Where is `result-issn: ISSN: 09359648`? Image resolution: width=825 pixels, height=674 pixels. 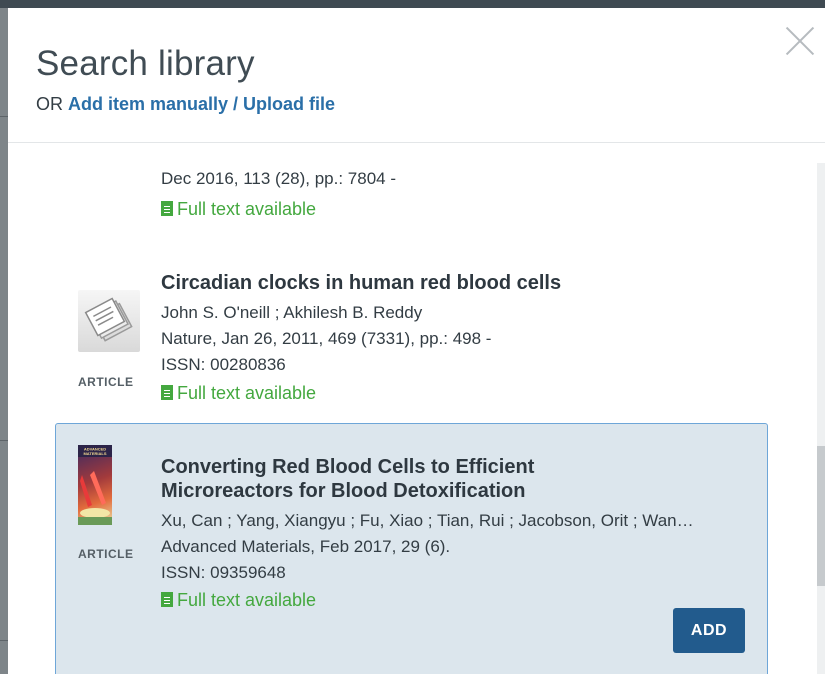
result-issn: ISSN: 09359648 is located at coordinates (223, 572).